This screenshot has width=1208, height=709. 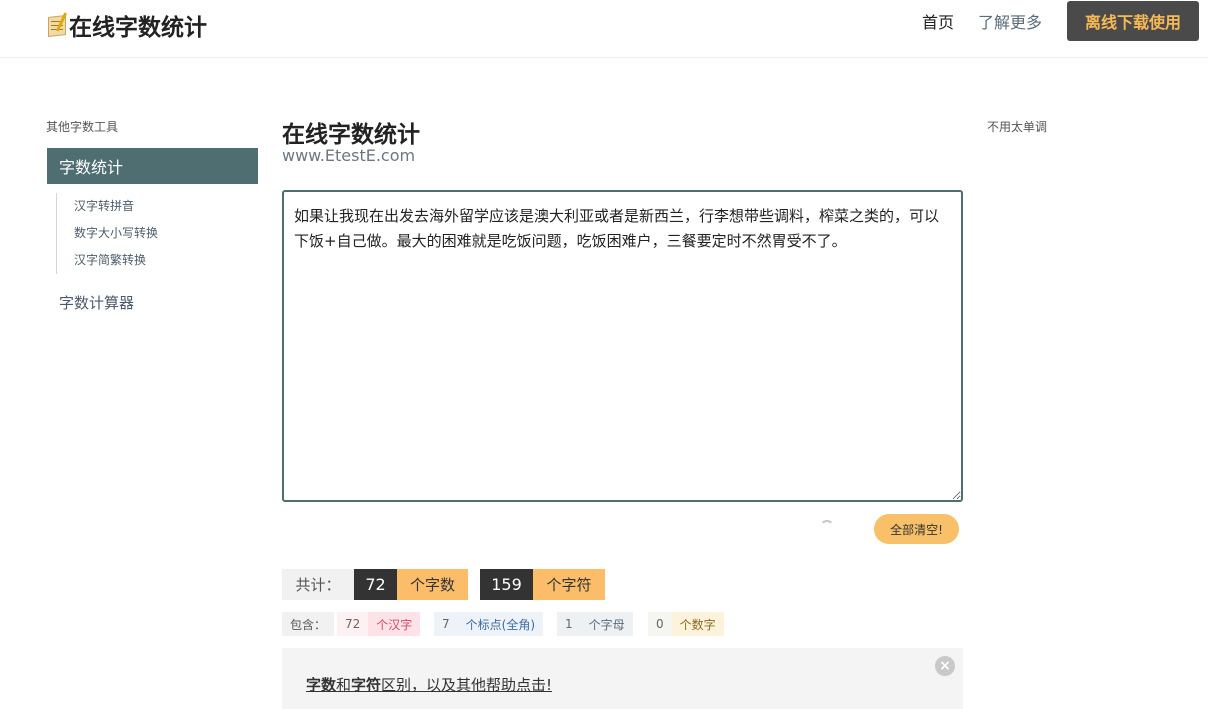 What do you see at coordinates (916, 529) in the screenshot?
I see `clear-all-button: 全部清空!` at bounding box center [916, 529].